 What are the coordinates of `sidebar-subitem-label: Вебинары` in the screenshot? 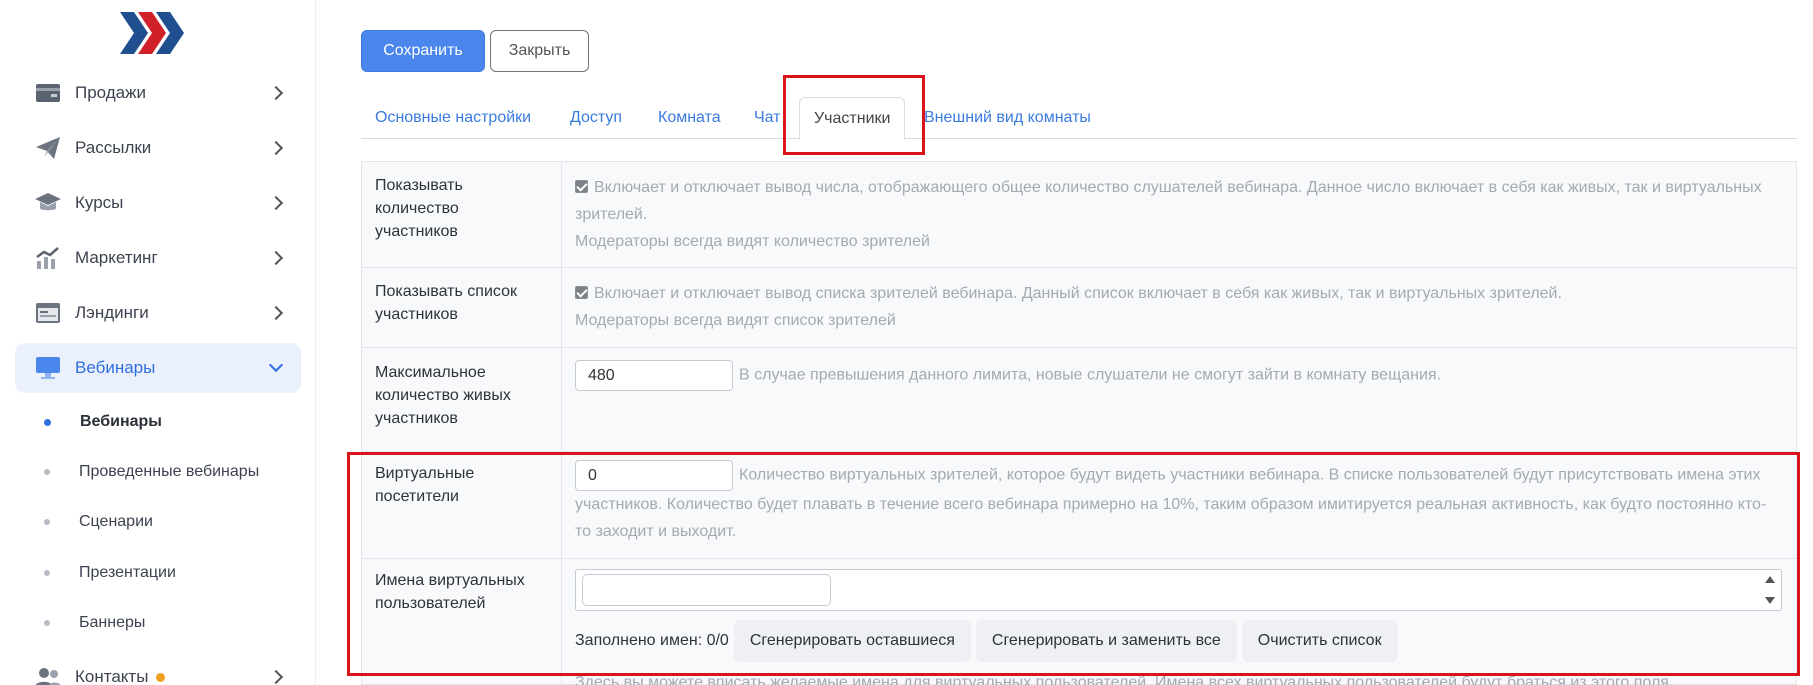 It's located at (121, 421).